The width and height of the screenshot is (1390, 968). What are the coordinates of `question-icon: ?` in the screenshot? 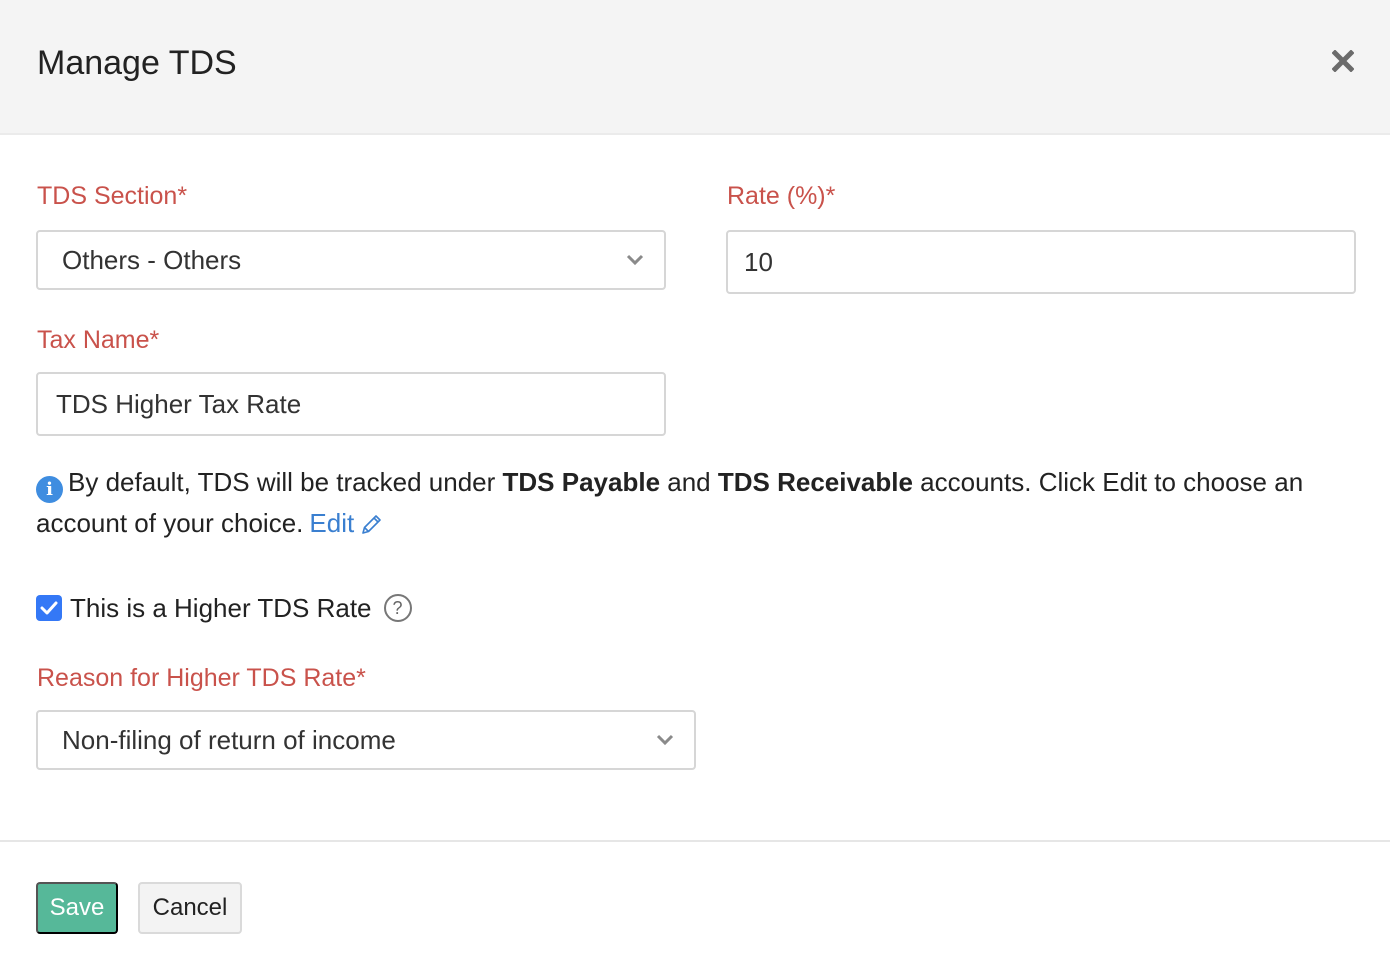 It's located at (397, 608).